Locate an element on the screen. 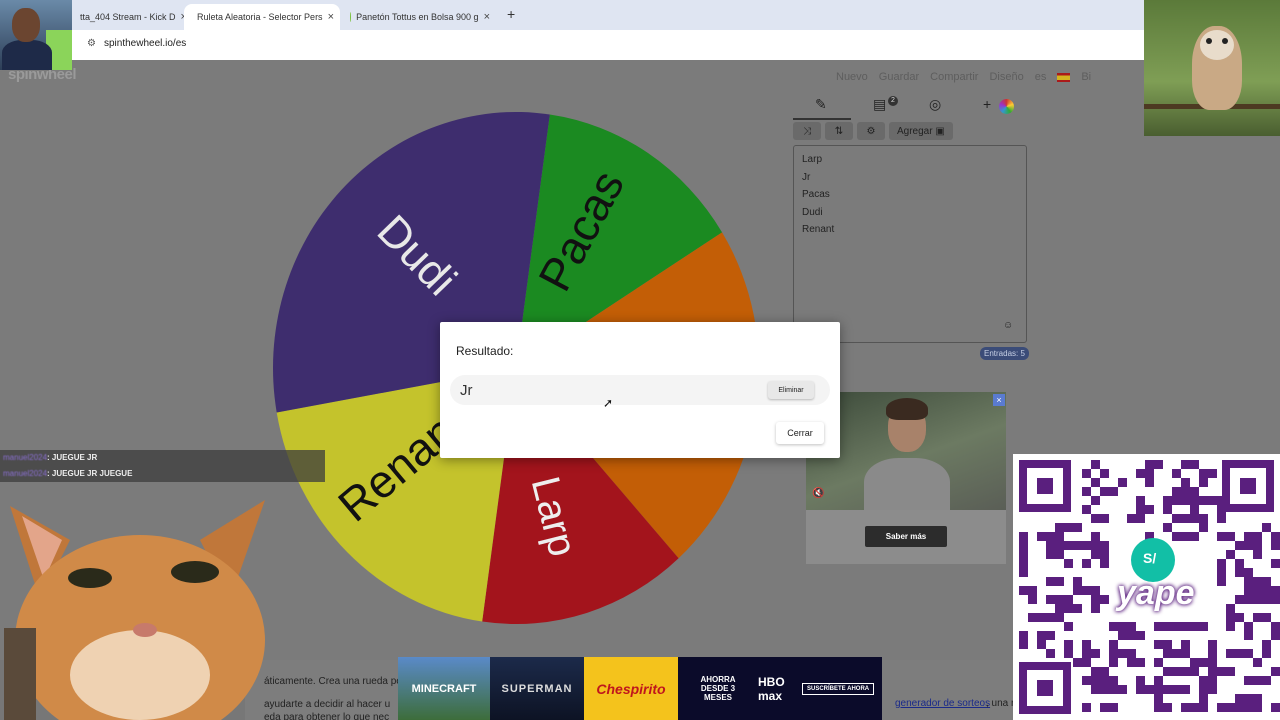 This screenshot has height=720, width=1280. hide-icon: ◎ is located at coordinates (935, 104).